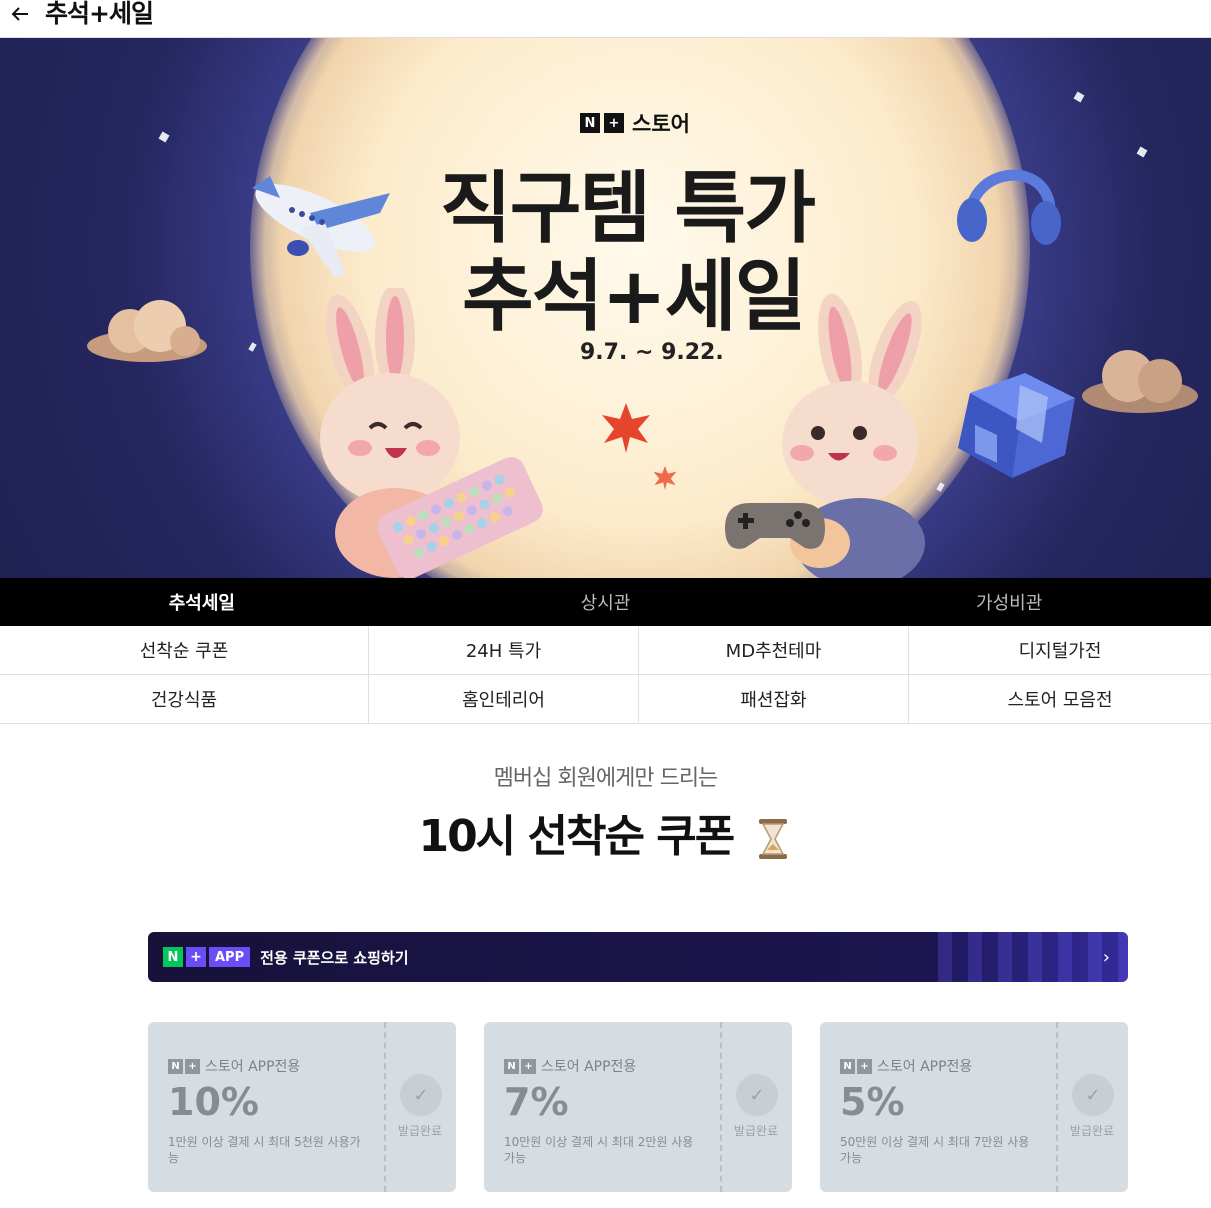 The height and width of the screenshot is (1208, 1211). I want to click on coupon-condition: 50만원 이상 결제 시 최대 7만원 사용가능, so click(935, 1150).